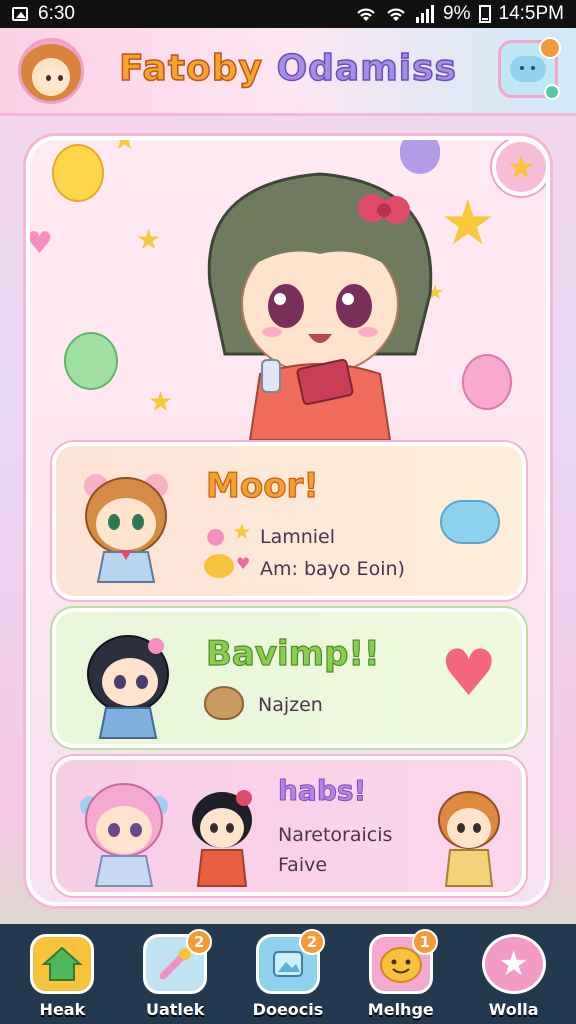  Describe the element at coordinates (298, 537) in the screenshot. I see `card-line: Lamniel` at that location.